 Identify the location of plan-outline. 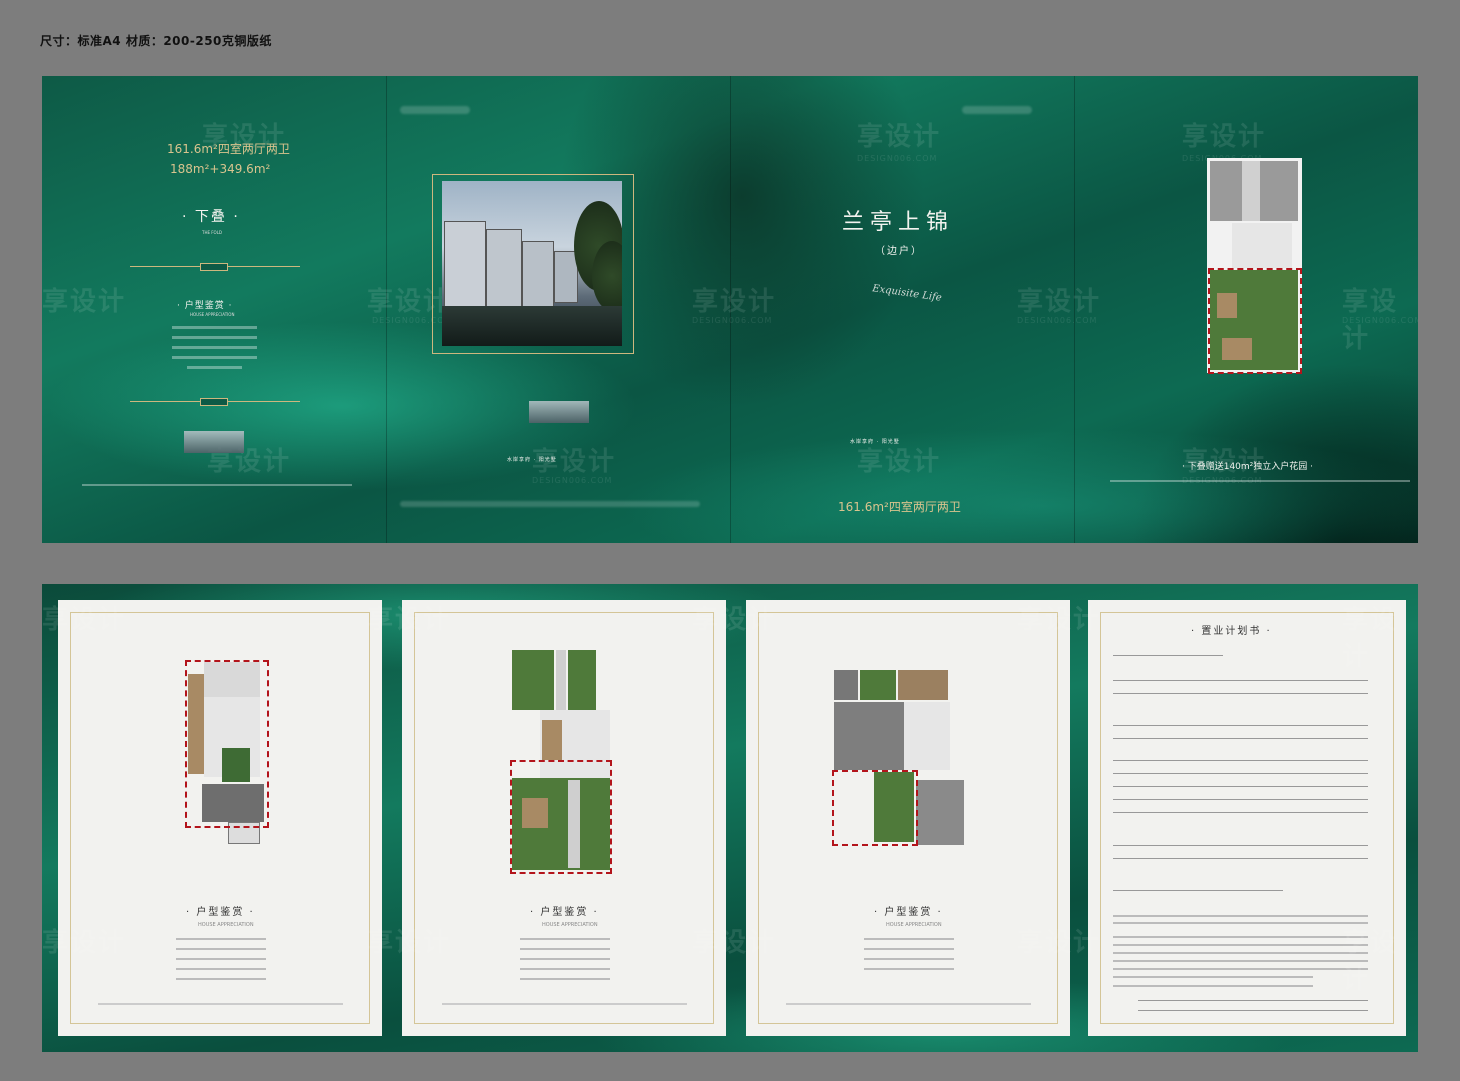
(227, 744).